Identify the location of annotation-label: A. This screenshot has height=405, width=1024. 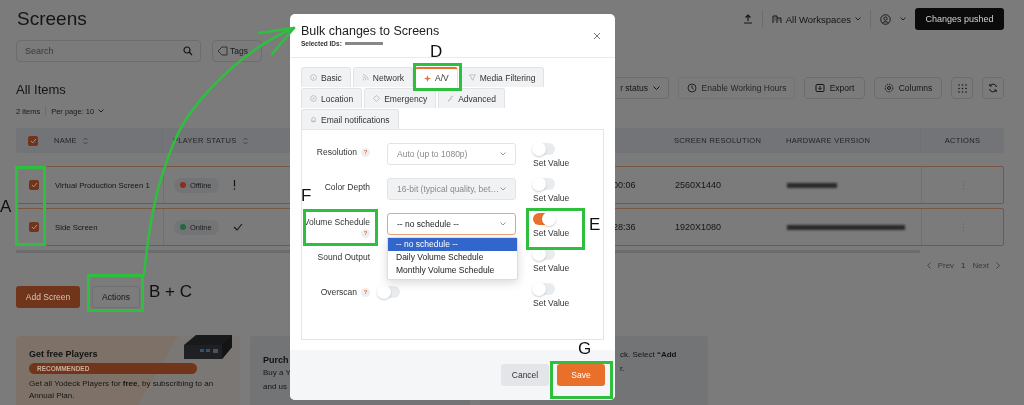
(6, 207).